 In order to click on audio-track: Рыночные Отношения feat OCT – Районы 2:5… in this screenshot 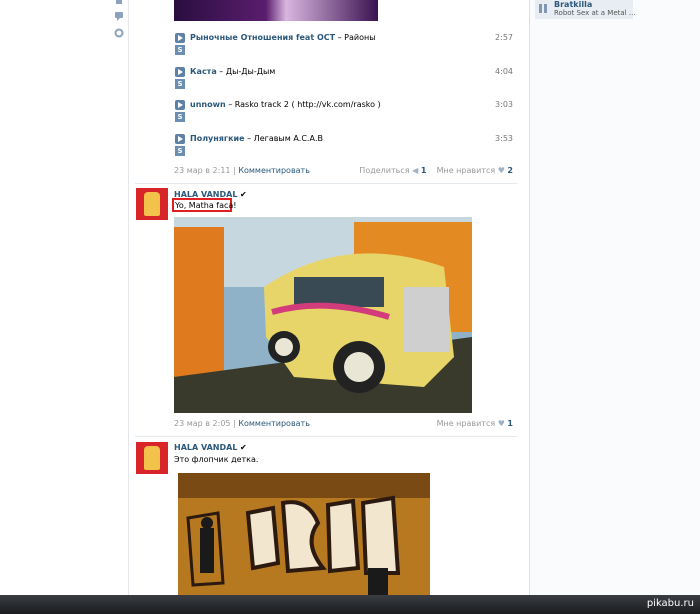, I will do `click(344, 45)`.